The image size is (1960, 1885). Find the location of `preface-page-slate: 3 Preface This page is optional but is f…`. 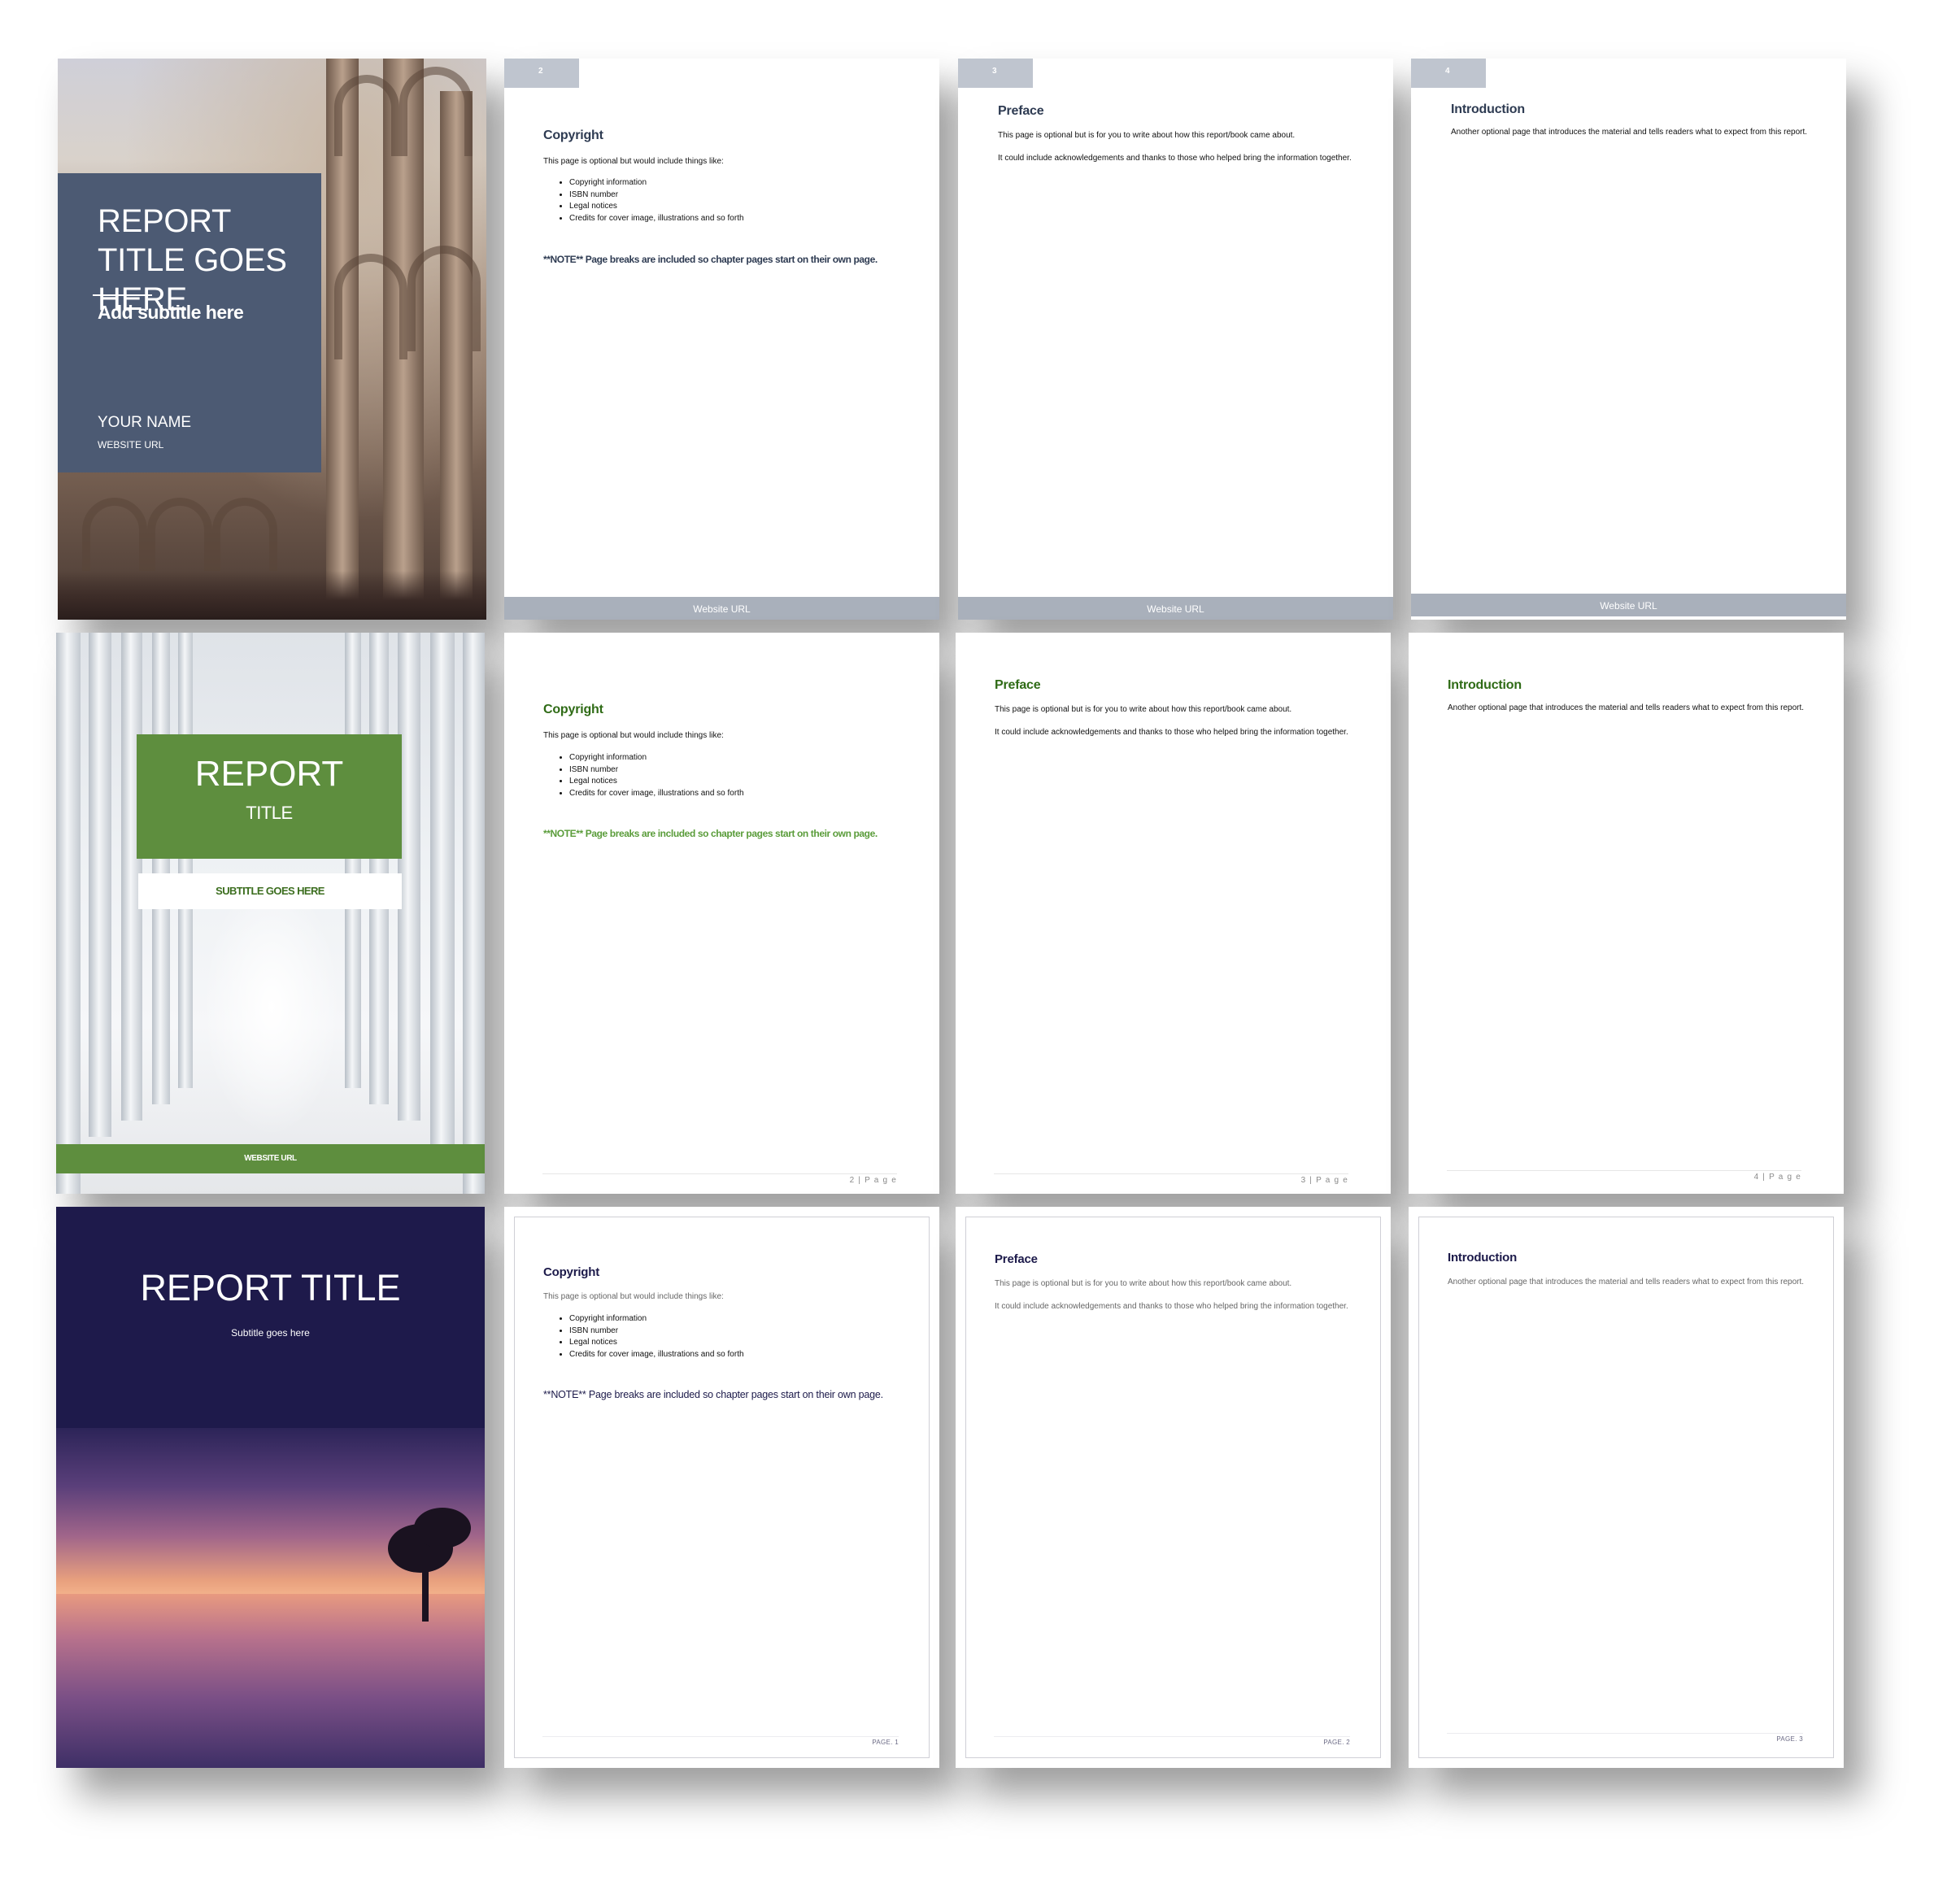

preface-page-slate: 3 Preface This page is optional but is f… is located at coordinates (1175, 339).